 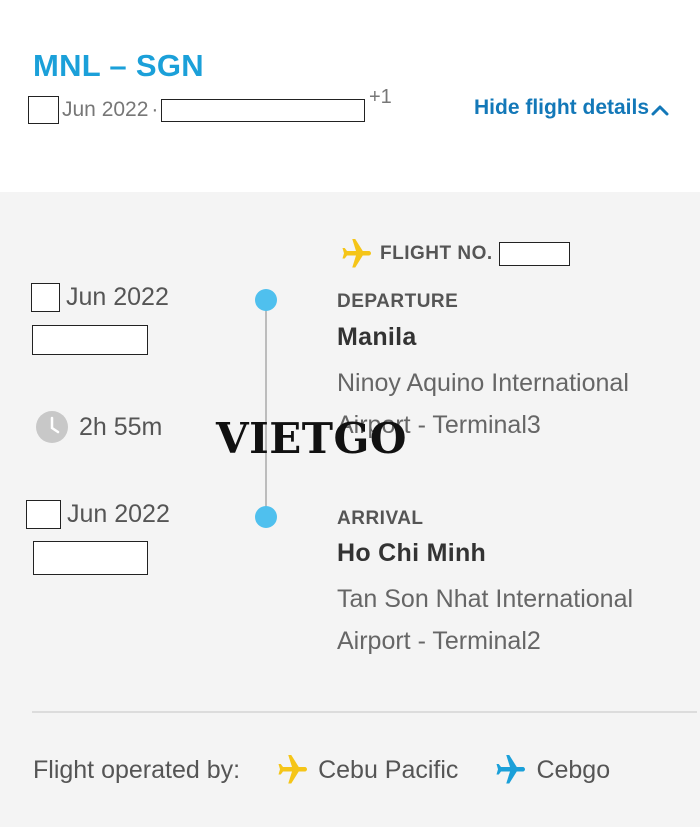 I want to click on arrival-date-row: Jun 2022, so click(x=98, y=514).